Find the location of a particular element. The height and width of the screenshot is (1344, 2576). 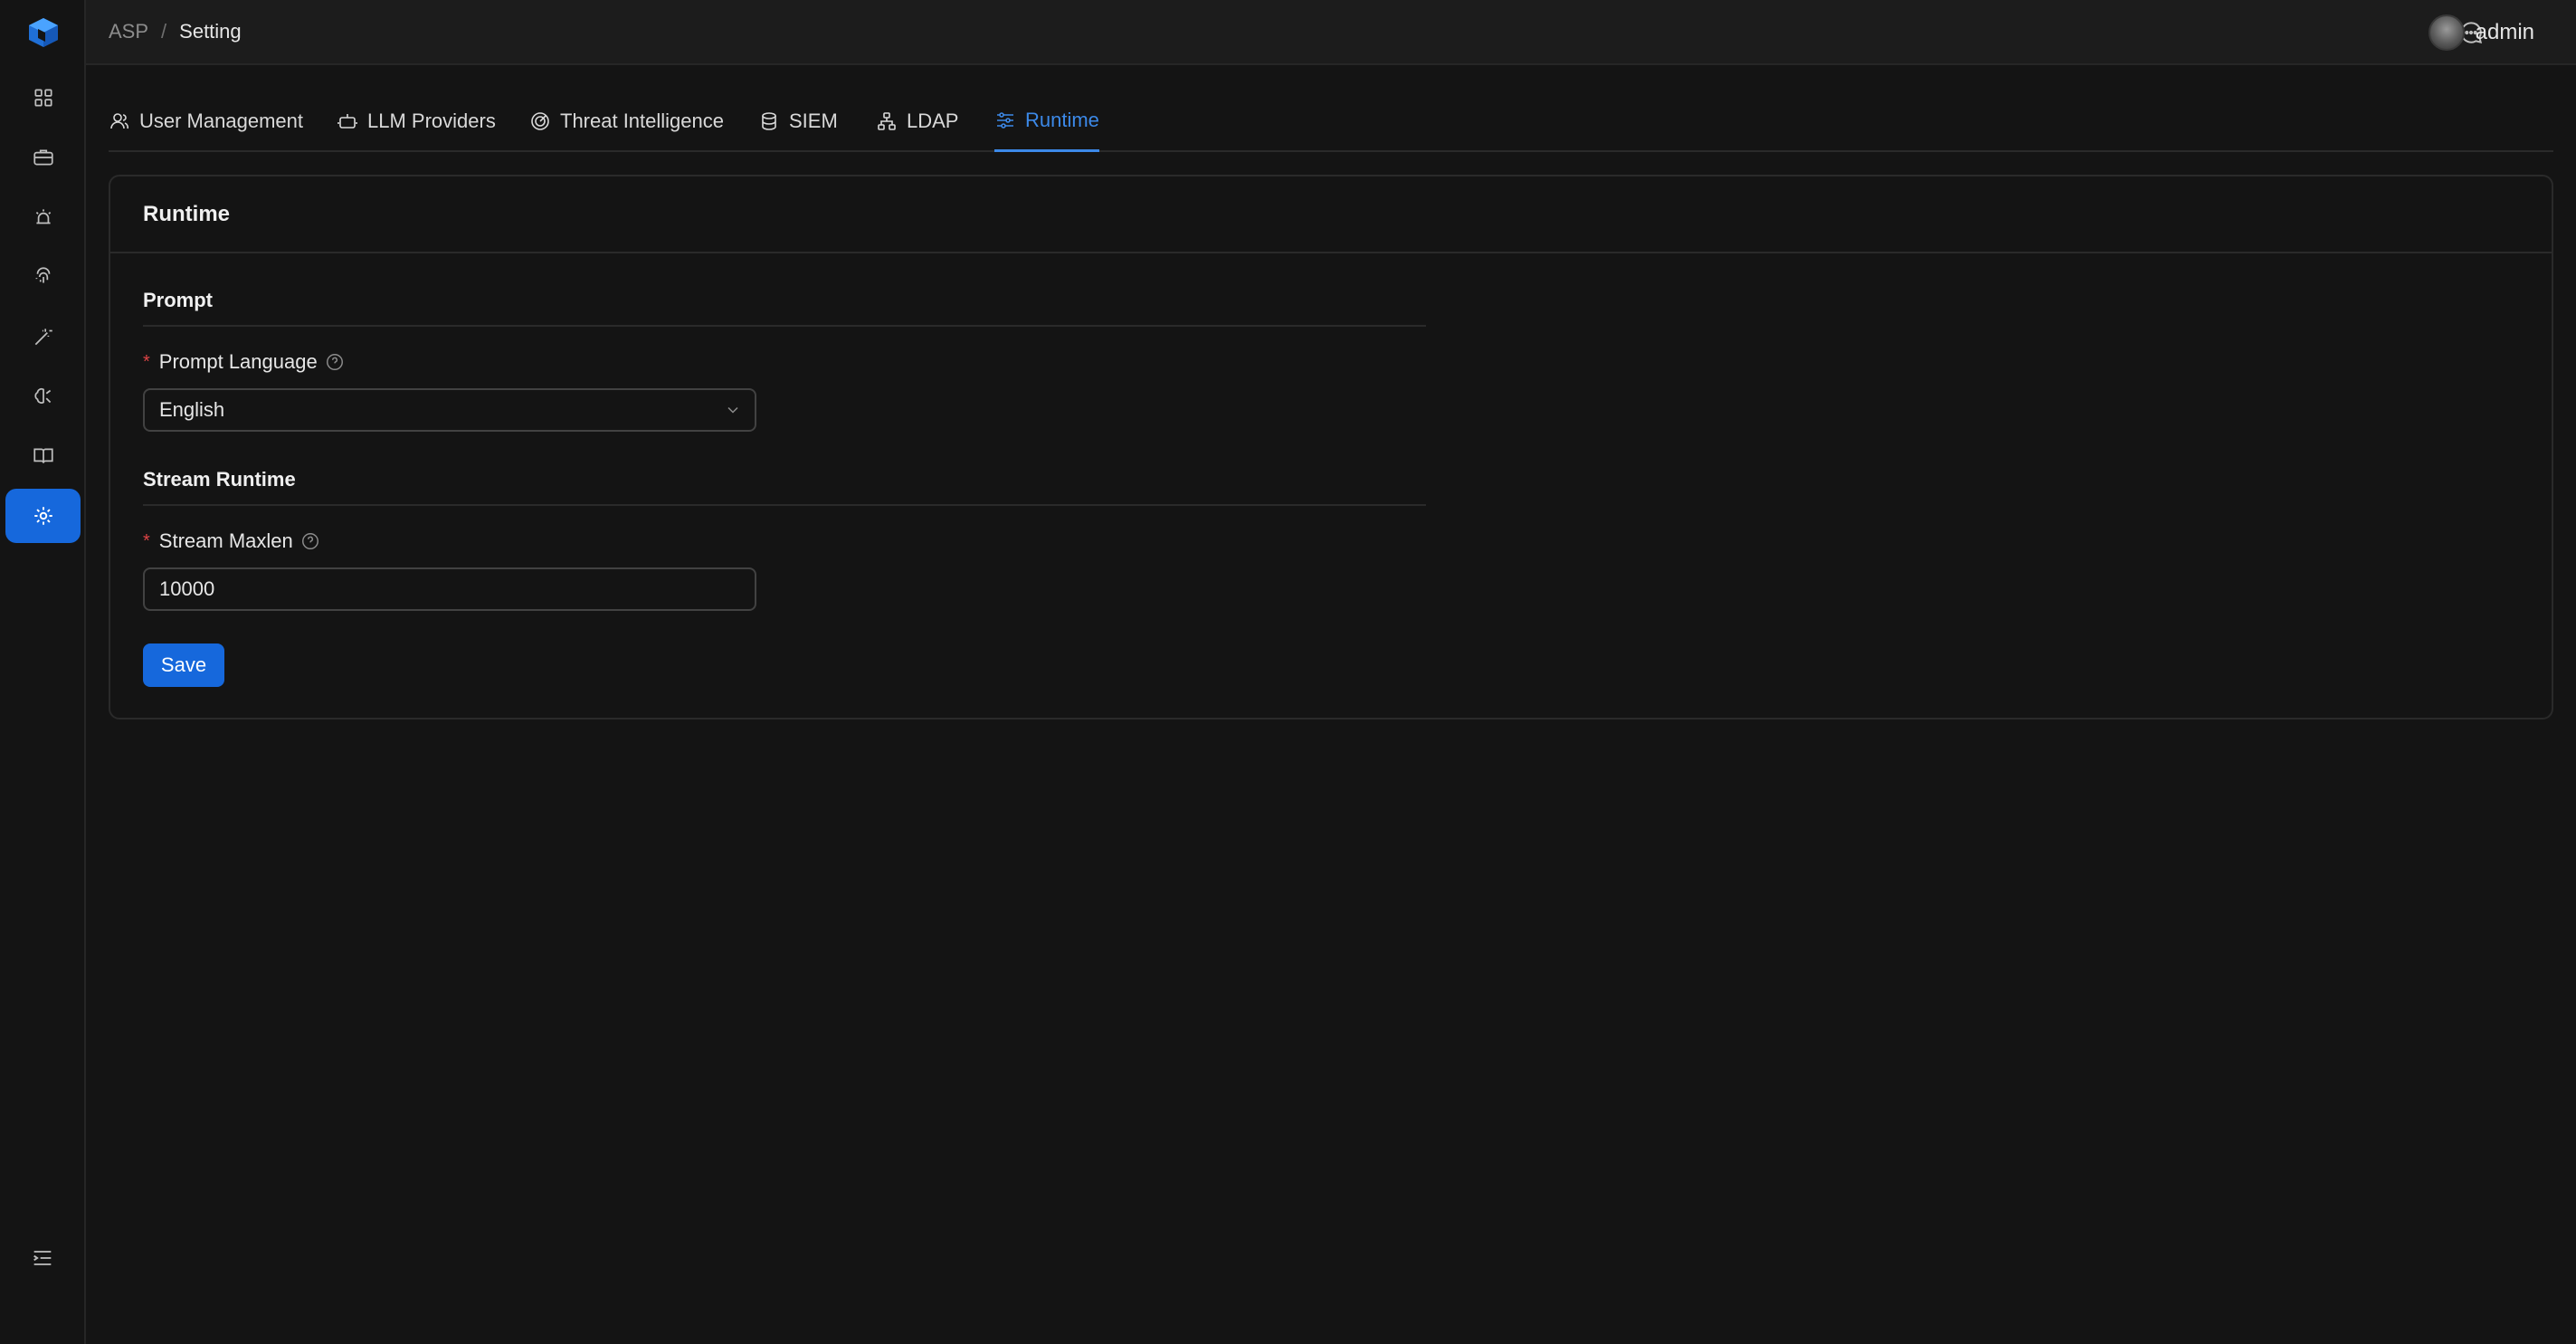

tab-label: LDAP is located at coordinates (933, 121).